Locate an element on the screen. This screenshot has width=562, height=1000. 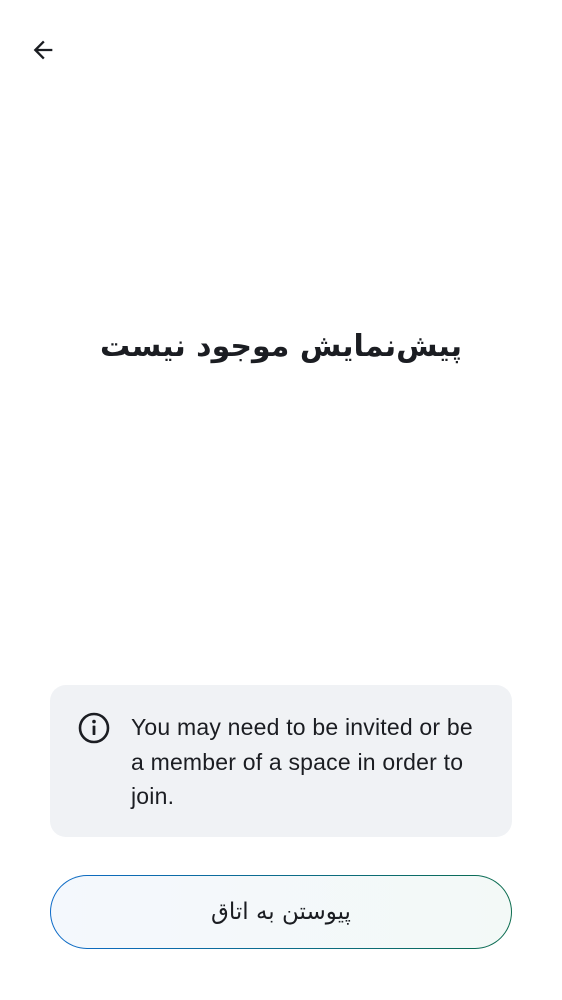
join-room-button: پیوستن به اتاق is located at coordinates (281, 912).